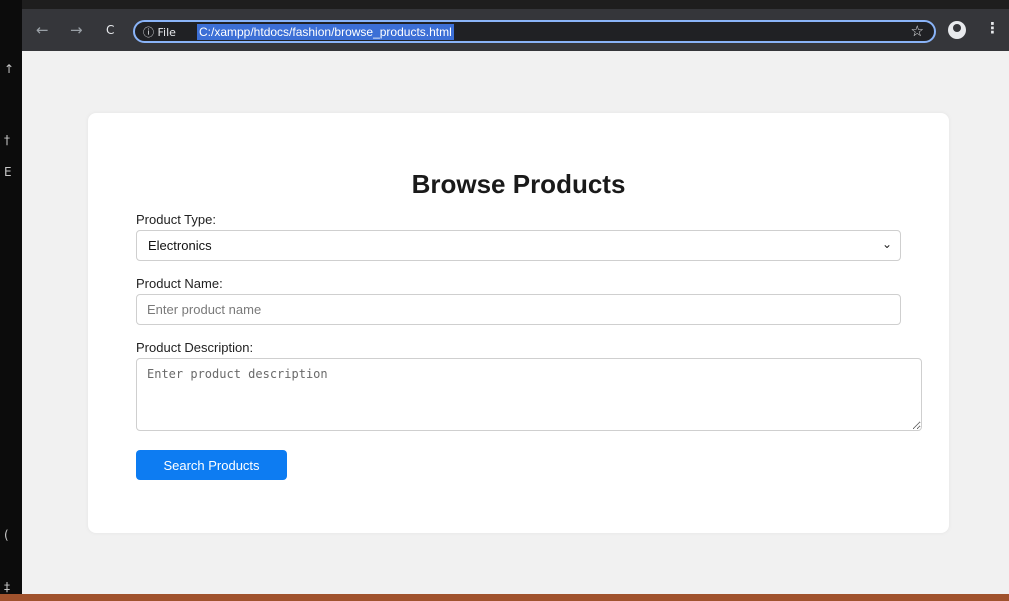  Describe the element at coordinates (992, 28) in the screenshot. I see `menu-icon: ⋮` at that location.